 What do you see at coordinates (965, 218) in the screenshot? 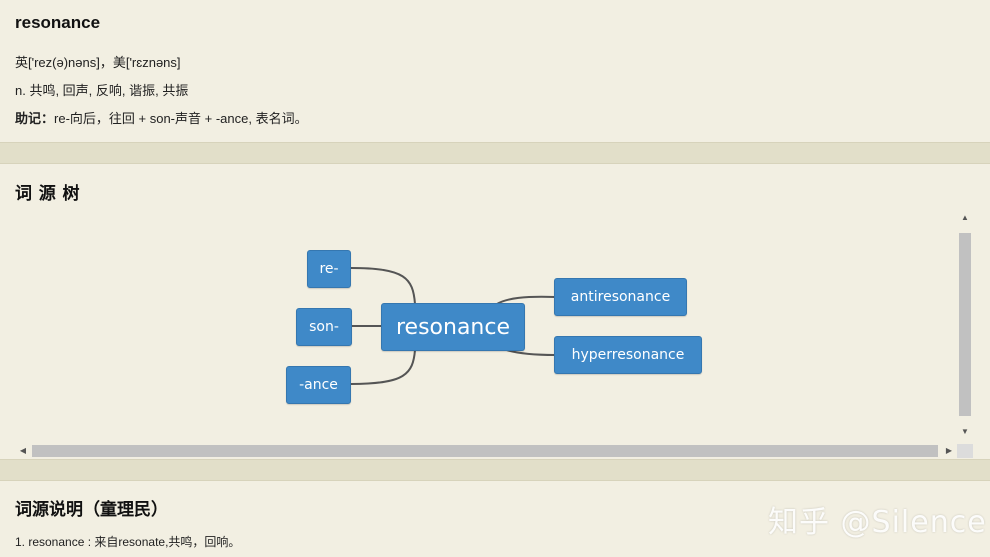
I see `triangle-up-icon: ▲` at bounding box center [965, 218].